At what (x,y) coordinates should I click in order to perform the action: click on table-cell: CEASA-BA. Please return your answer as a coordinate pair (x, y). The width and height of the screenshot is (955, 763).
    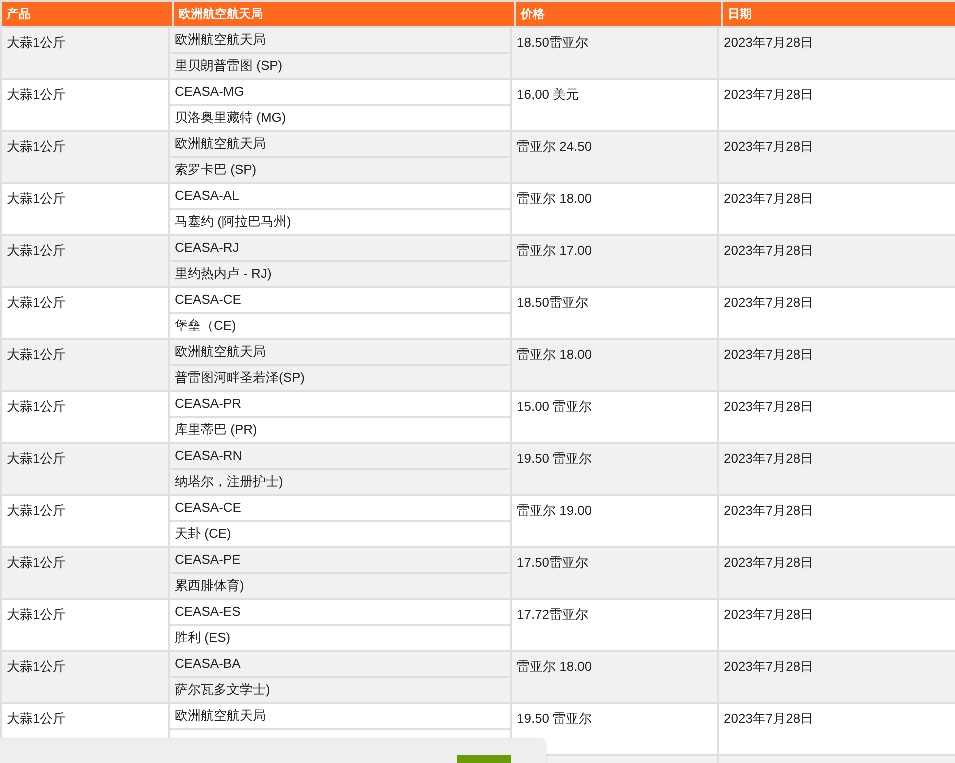
    Looking at the image, I should click on (340, 664).